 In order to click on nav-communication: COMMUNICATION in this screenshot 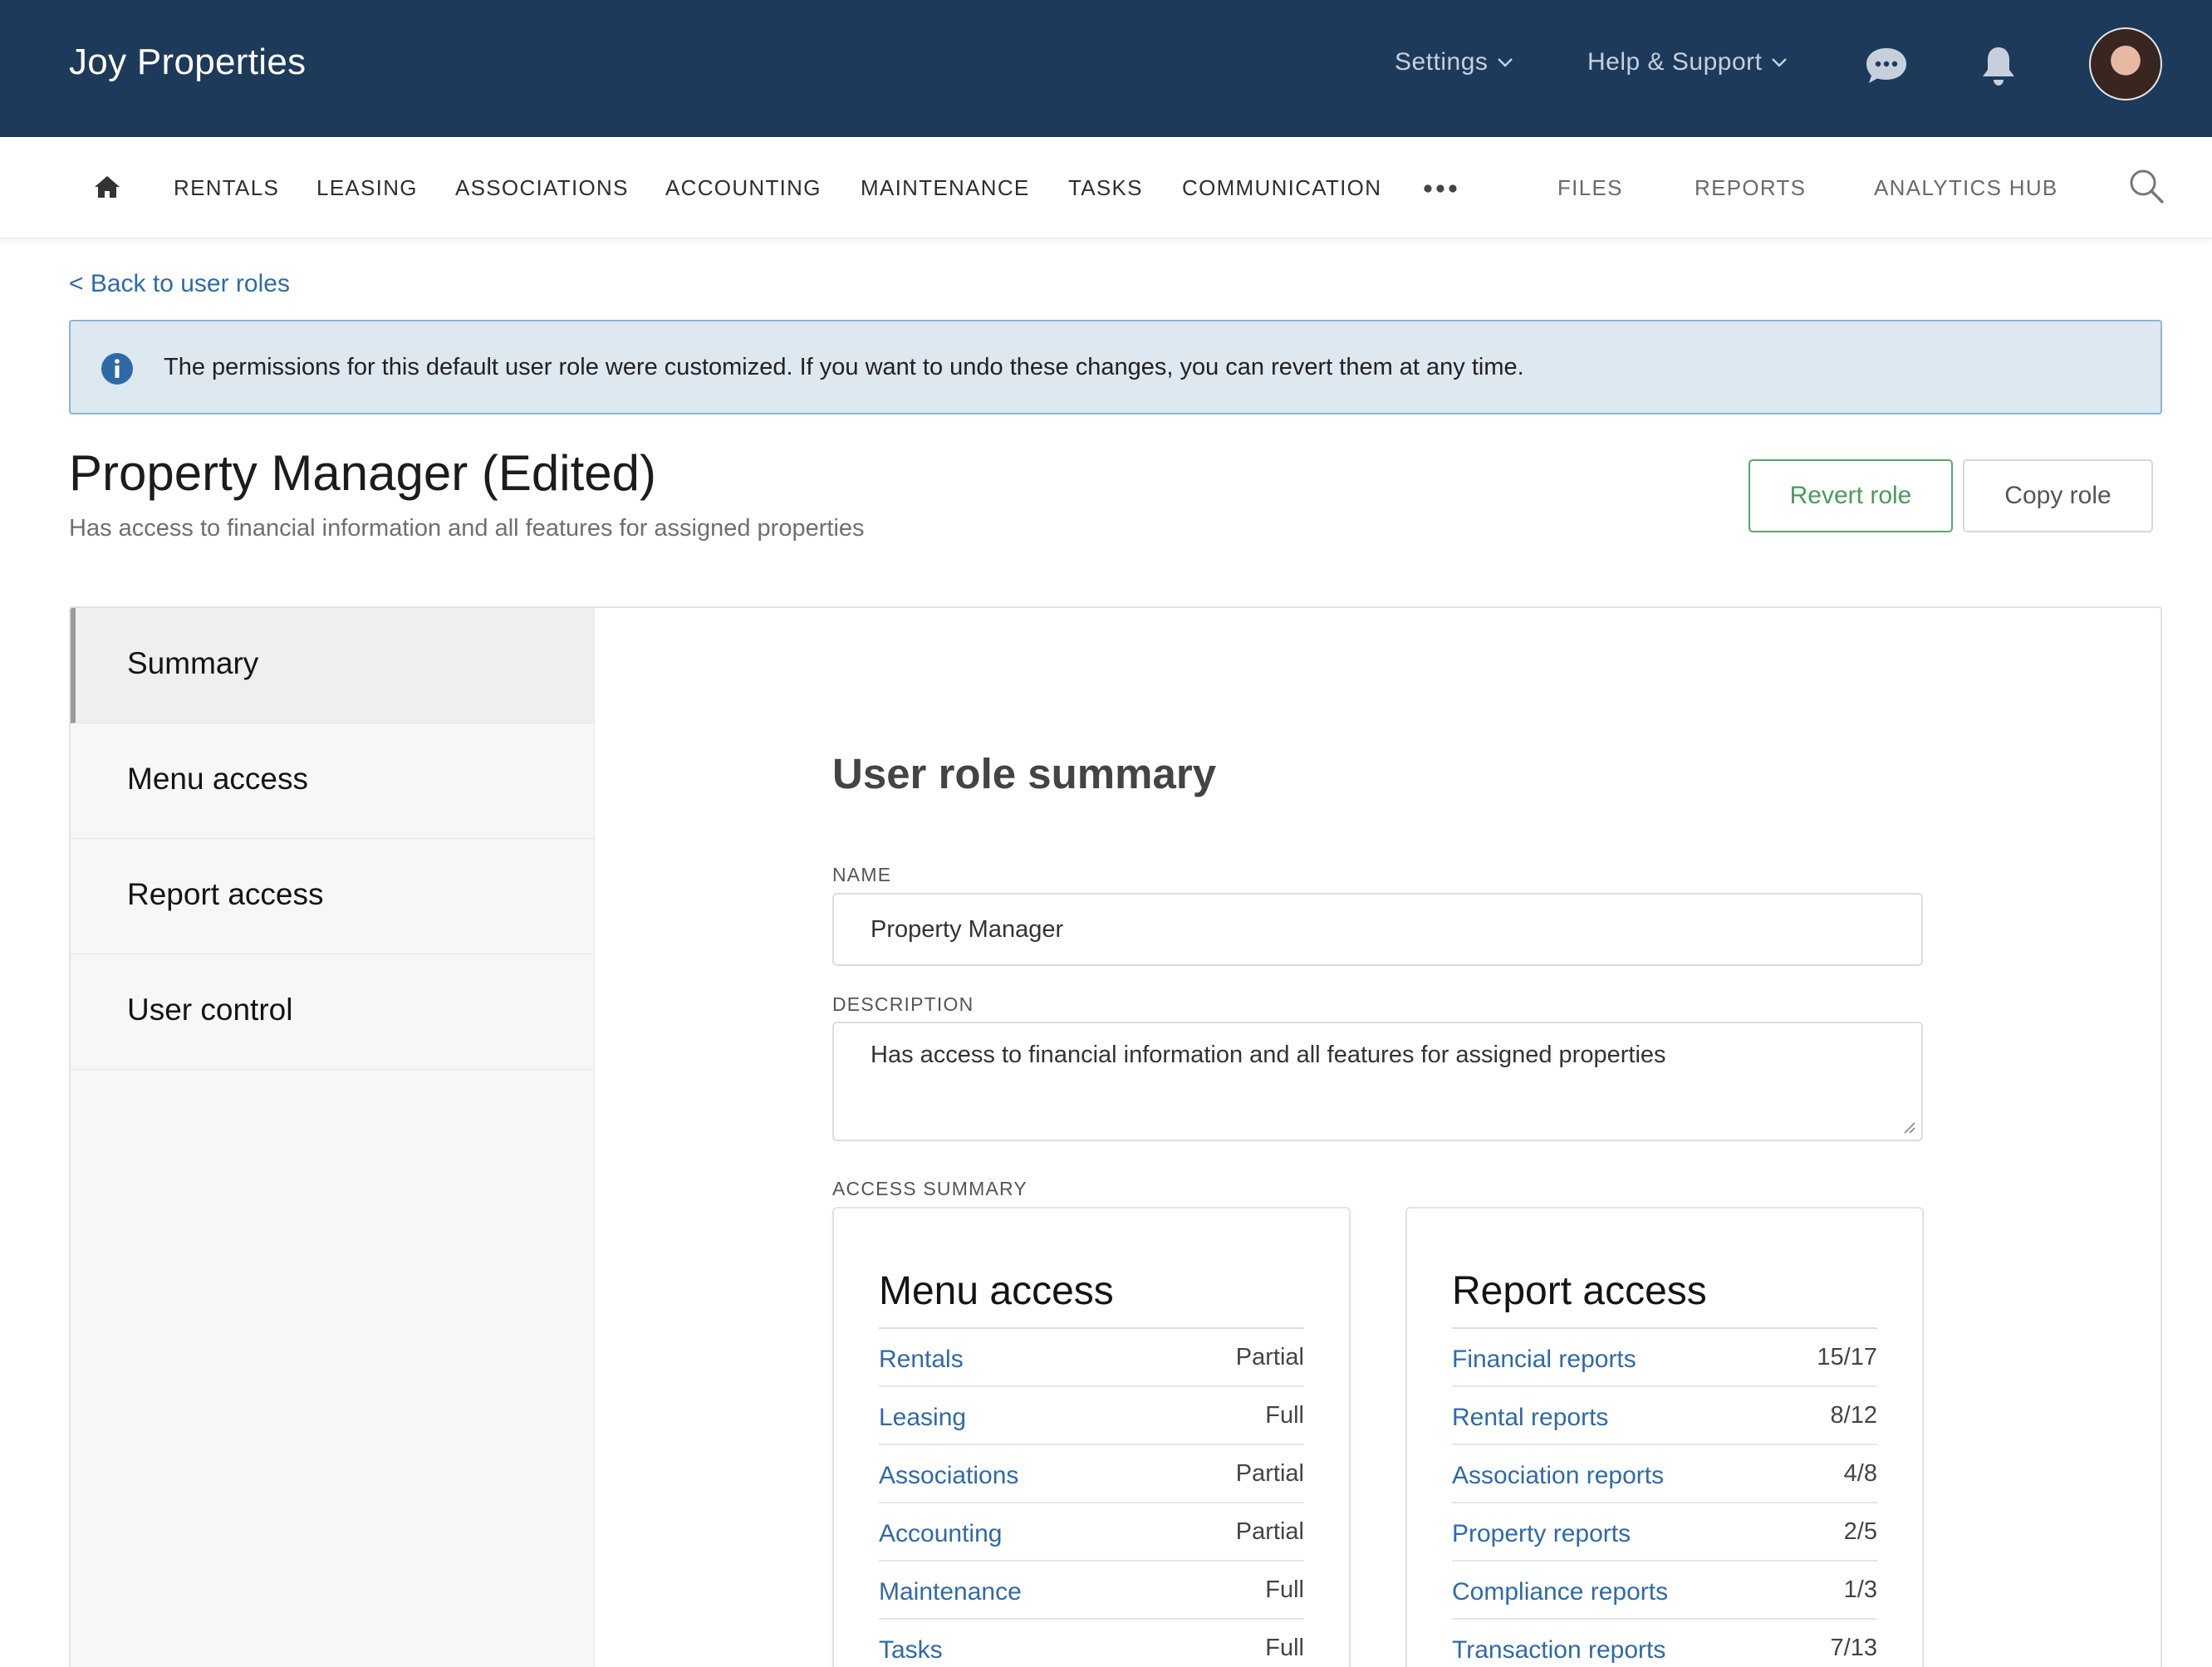, I will do `click(1281, 188)`.